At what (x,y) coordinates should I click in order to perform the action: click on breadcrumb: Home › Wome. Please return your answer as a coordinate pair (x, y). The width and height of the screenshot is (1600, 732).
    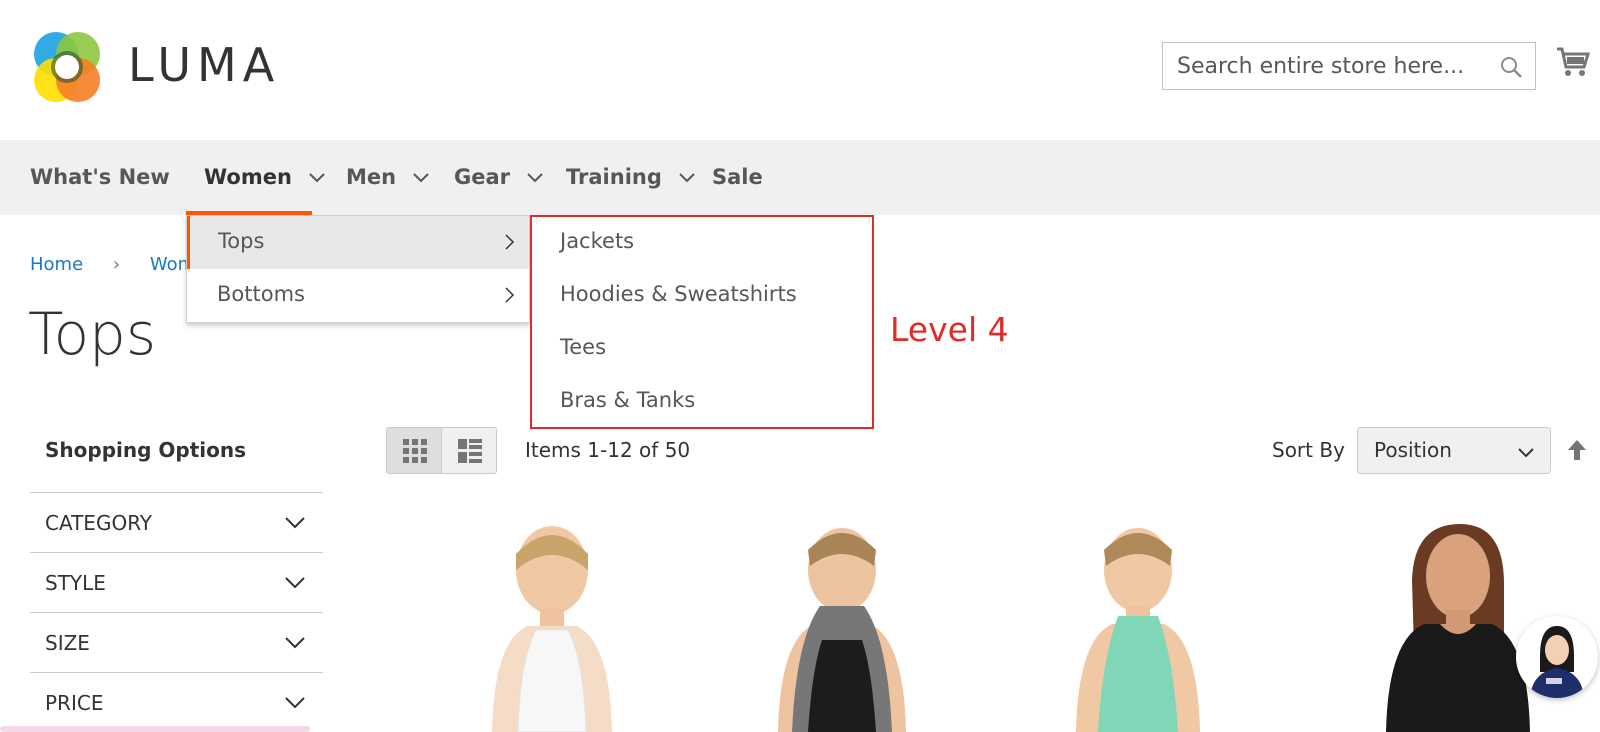
    Looking at the image, I should click on (118, 264).